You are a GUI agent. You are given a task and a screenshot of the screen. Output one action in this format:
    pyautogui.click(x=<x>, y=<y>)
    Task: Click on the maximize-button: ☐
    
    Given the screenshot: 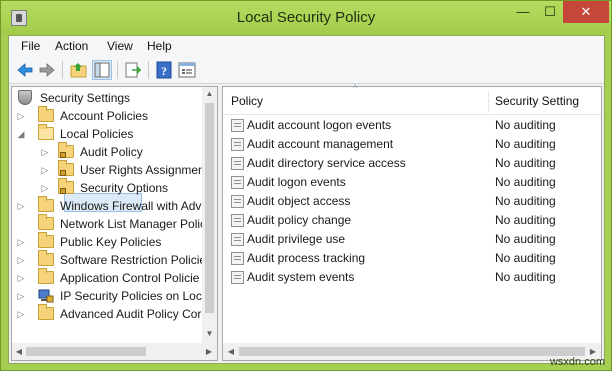 What is the action you would take?
    pyautogui.click(x=550, y=12)
    